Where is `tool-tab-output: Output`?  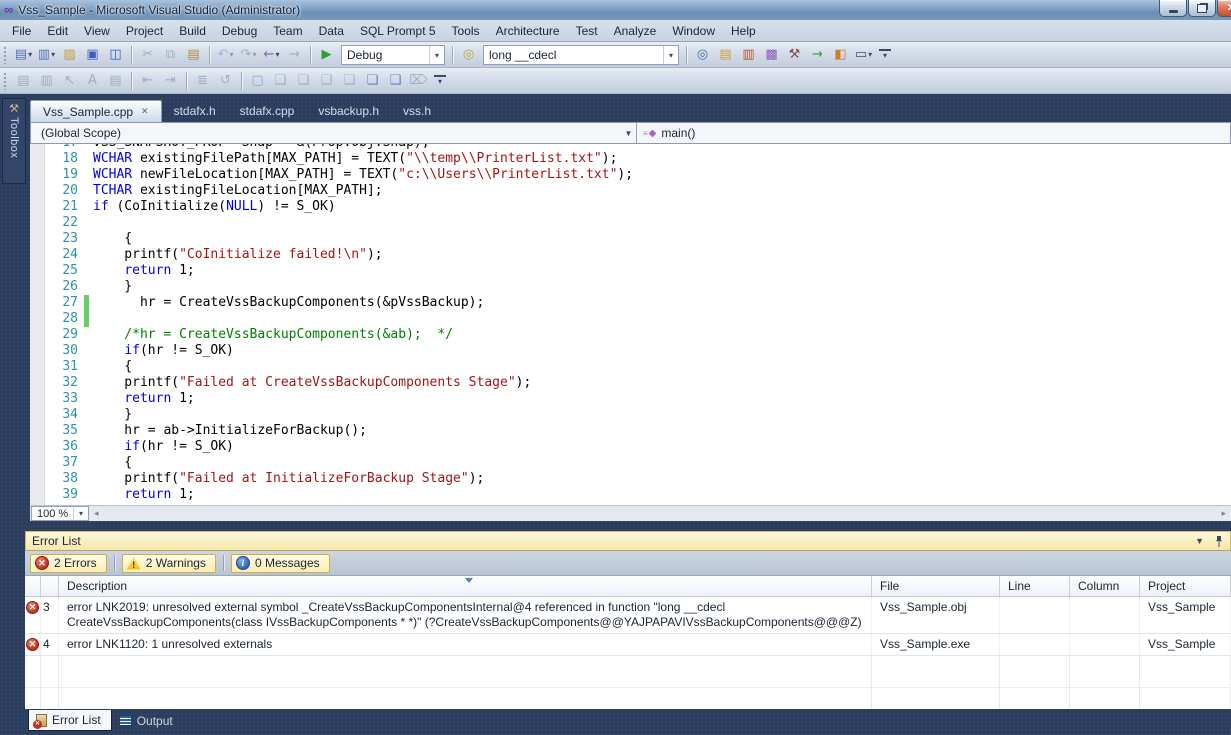
tool-tab-output: Output is located at coordinates (147, 720).